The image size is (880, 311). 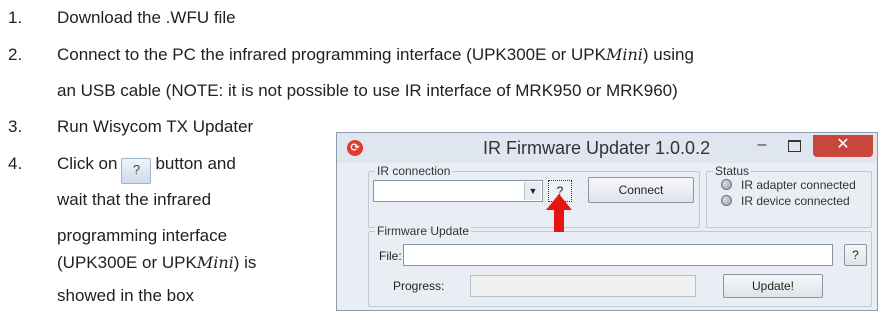 I want to click on file-label: File:, so click(x=390, y=256).